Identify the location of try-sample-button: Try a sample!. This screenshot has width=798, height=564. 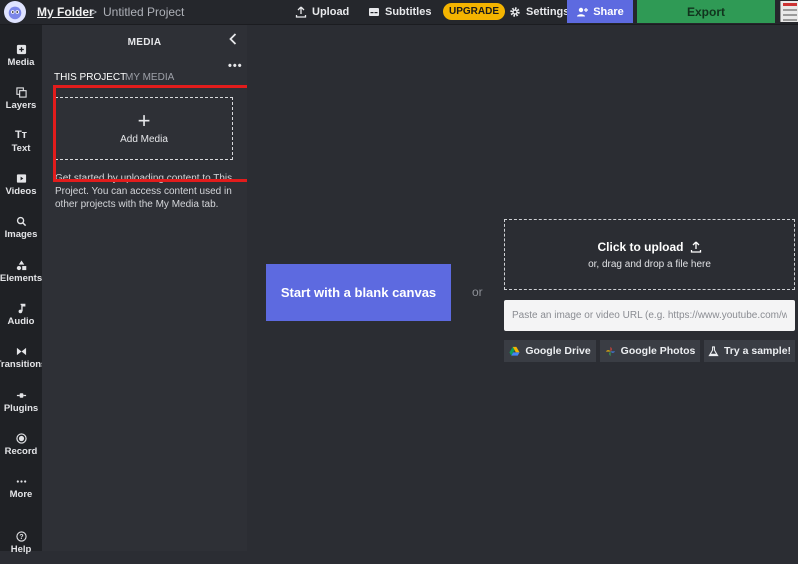
(749, 351).